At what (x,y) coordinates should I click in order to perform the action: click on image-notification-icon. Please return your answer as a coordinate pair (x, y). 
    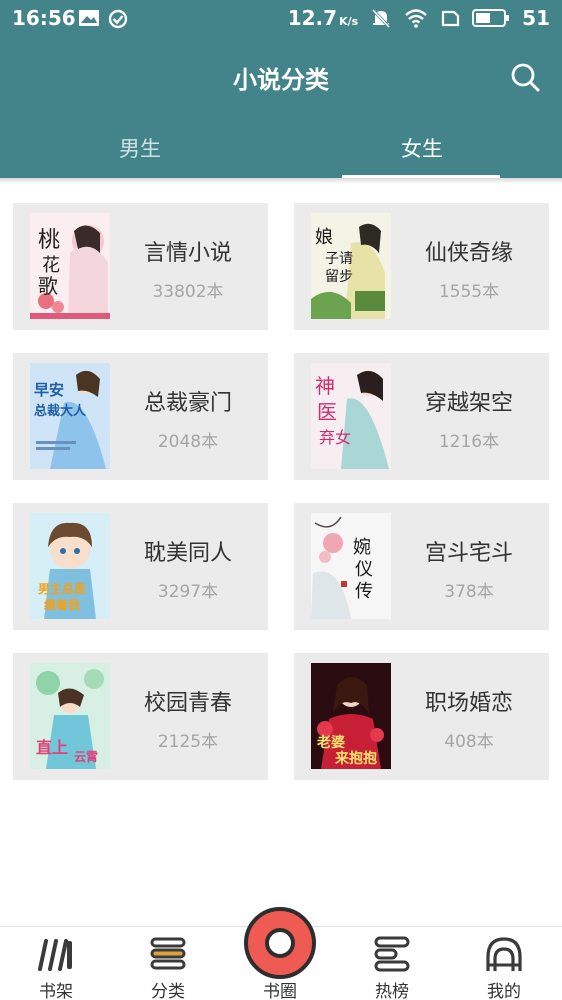
    Looking at the image, I should click on (89, 18).